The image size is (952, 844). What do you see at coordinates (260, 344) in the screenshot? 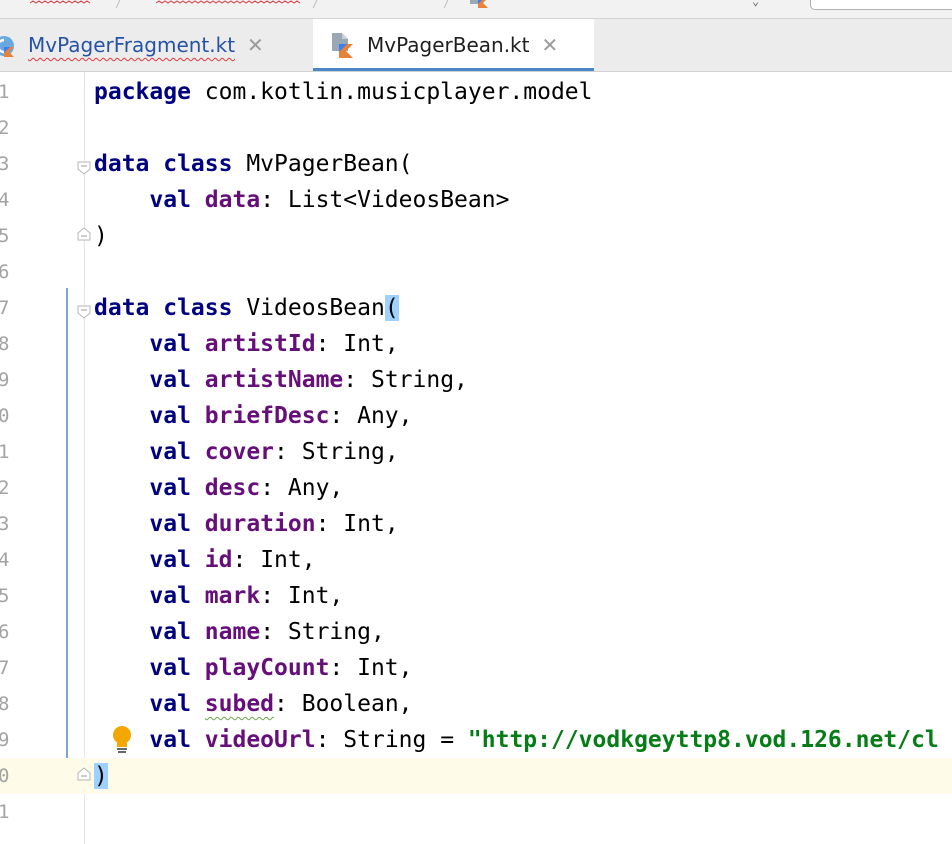
I see `code-token: artistId` at bounding box center [260, 344].